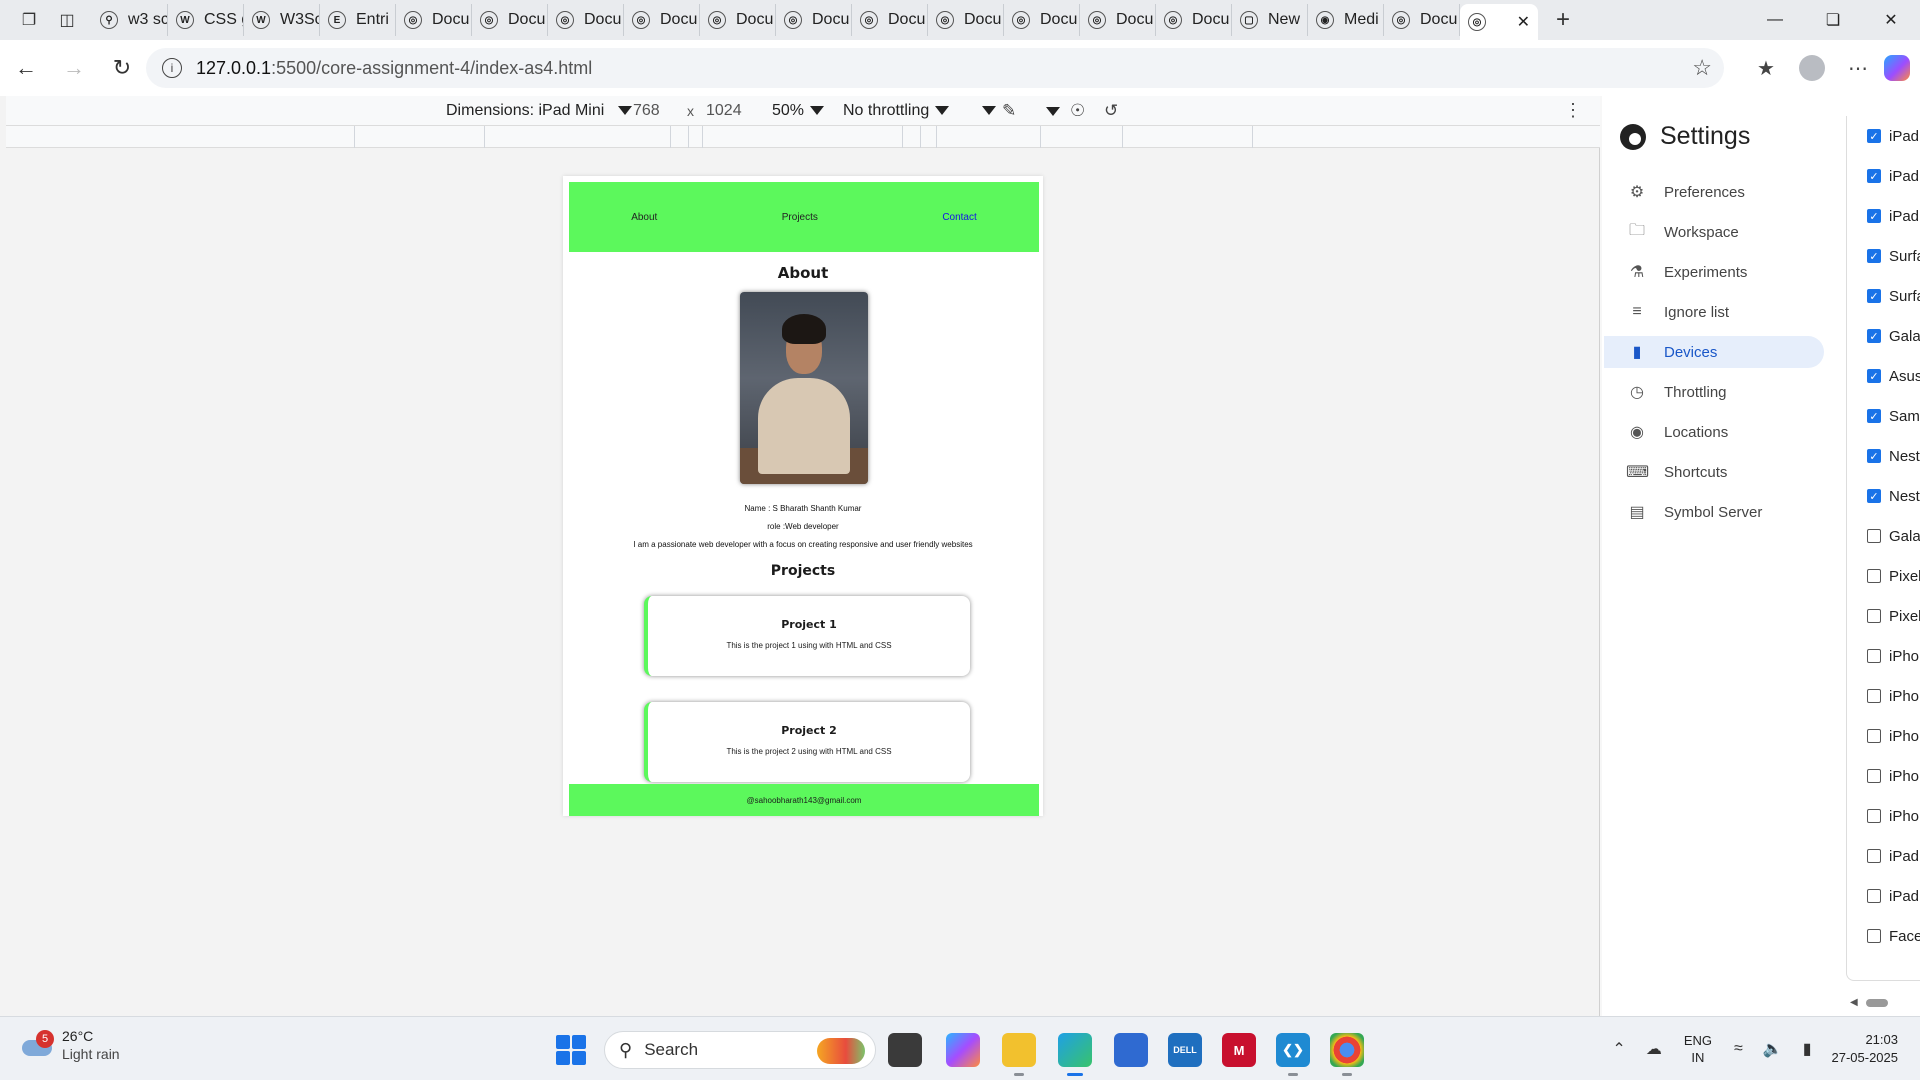  I want to click on forward-icon: →, so click(74, 68).